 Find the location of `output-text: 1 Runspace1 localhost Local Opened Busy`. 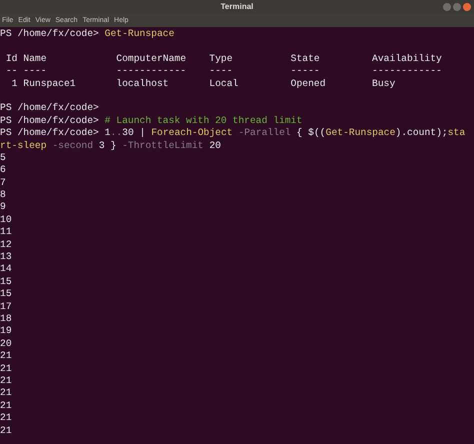

output-text: 1 Runspace1 localhost Local Opened Busy is located at coordinates (203, 84).